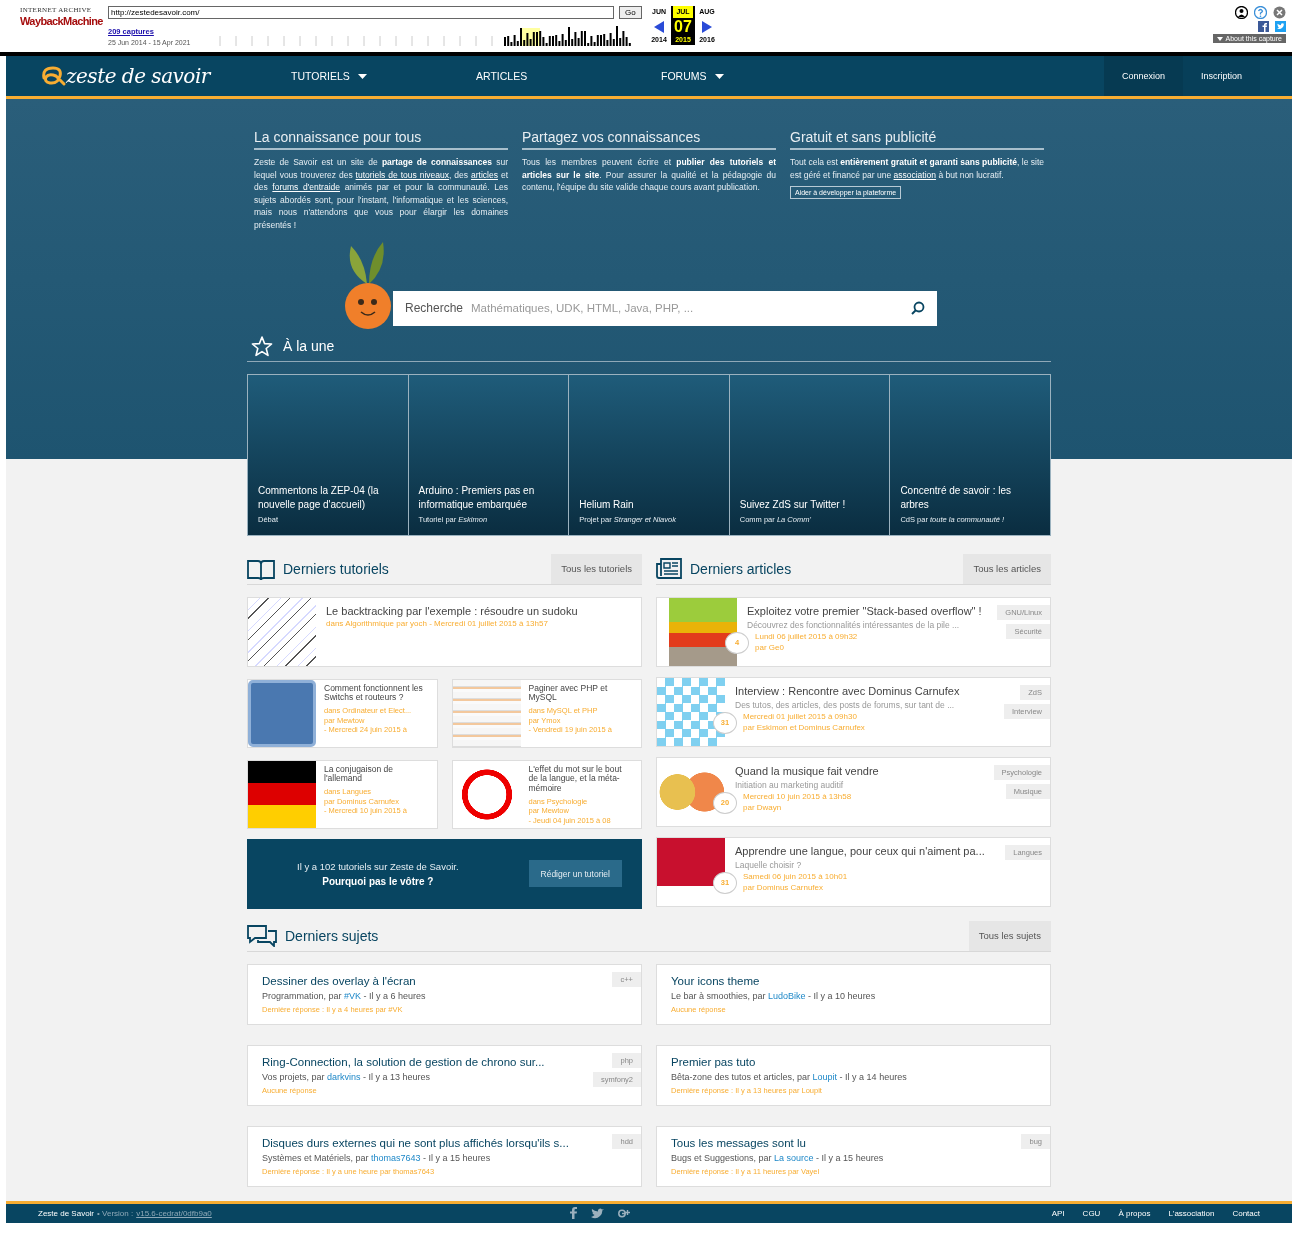 The width and height of the screenshot is (1292, 1236). I want to click on author-link: darkvins, so click(344, 1076).